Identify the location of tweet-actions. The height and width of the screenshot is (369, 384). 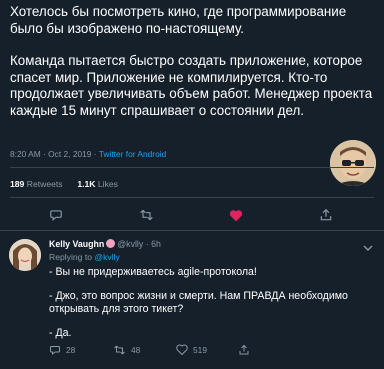
(192, 215).